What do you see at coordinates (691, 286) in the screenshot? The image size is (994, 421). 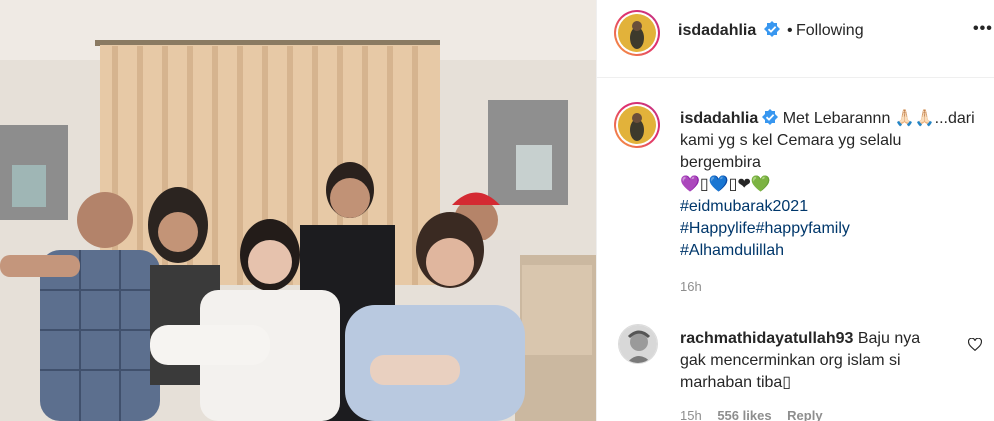 I see `caption-timestamp: 16h` at bounding box center [691, 286].